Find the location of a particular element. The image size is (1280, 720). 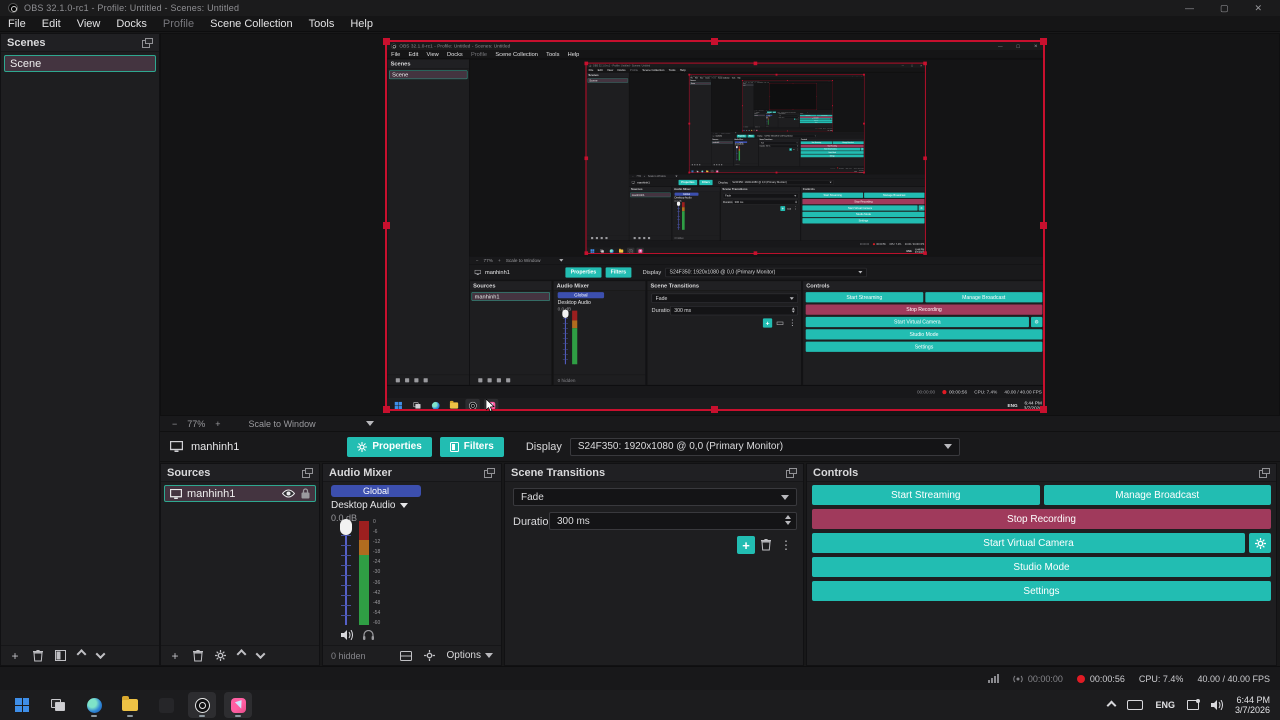

speaker-icon is located at coordinates (347, 635).